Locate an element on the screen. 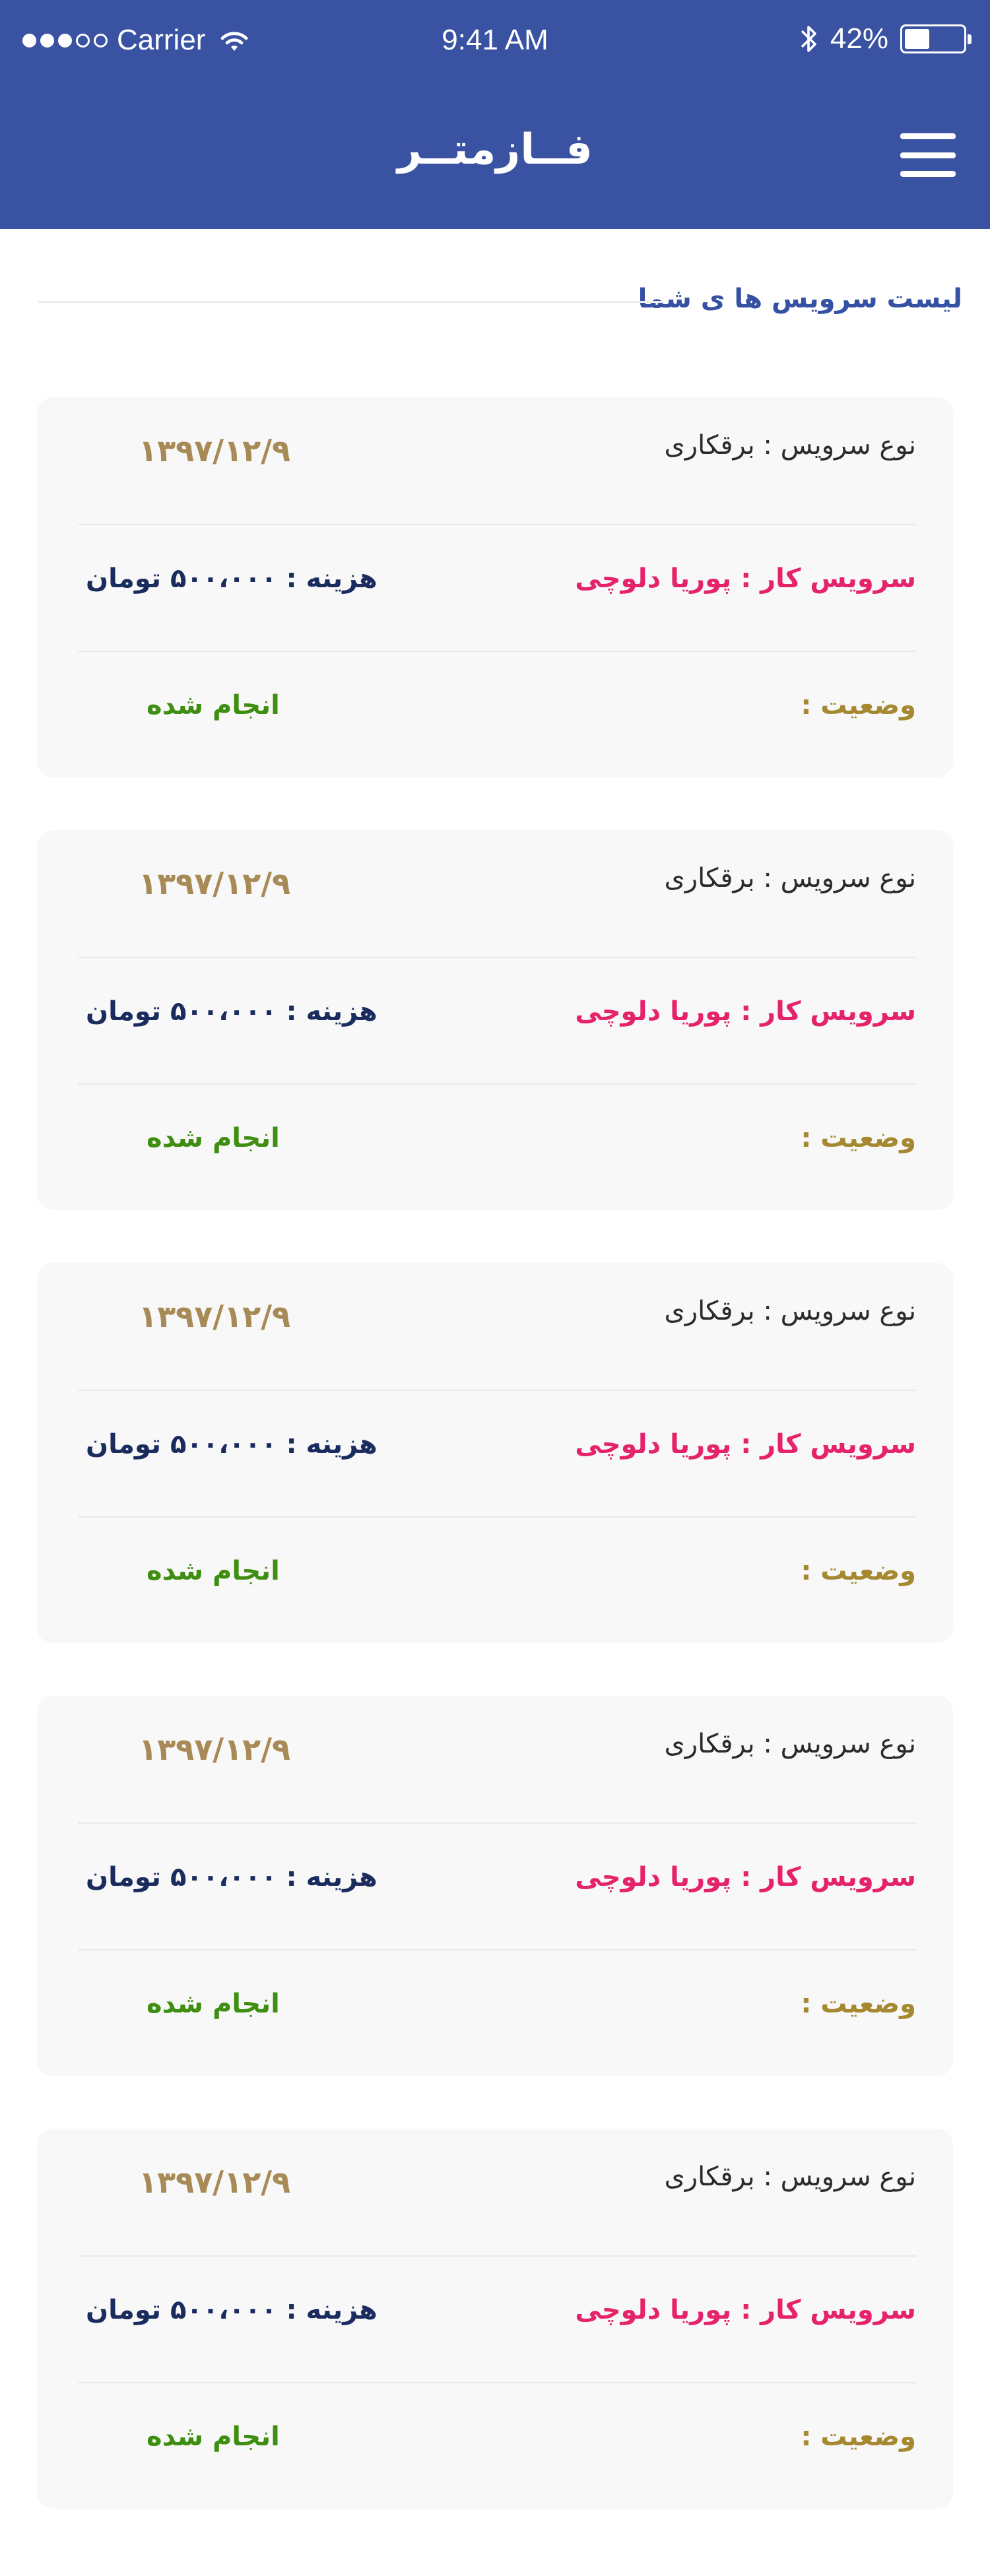 This screenshot has width=990, height=2576. hamburger-menu-icon is located at coordinates (928, 155).